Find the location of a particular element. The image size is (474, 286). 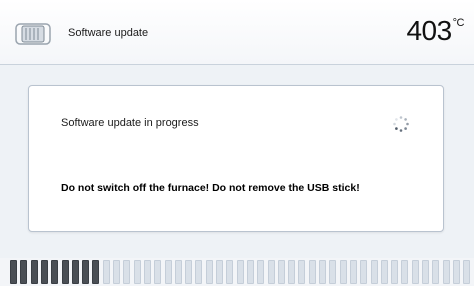

temperature-value: 403 is located at coordinates (429, 30).